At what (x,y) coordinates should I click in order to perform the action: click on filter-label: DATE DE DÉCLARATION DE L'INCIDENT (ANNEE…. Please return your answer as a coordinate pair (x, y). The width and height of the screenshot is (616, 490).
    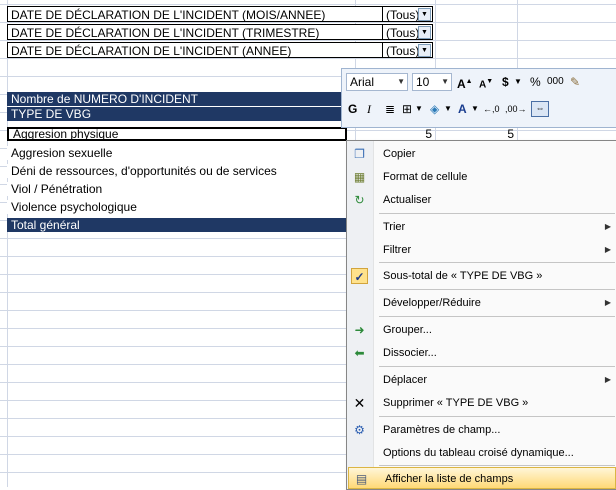
    Looking at the image, I should click on (195, 50).